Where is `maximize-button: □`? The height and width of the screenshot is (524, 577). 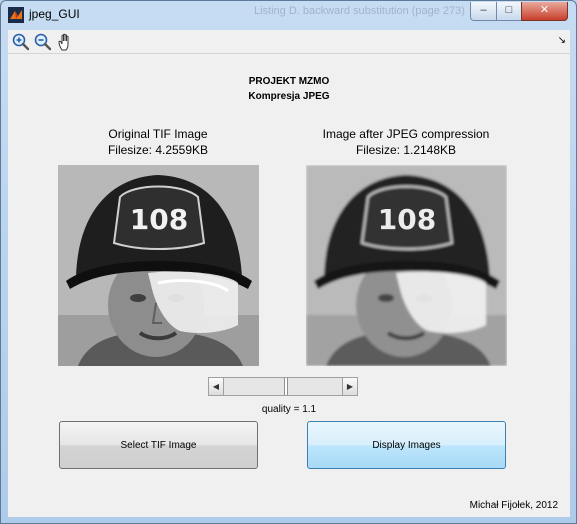 maximize-button: □ is located at coordinates (509, 11).